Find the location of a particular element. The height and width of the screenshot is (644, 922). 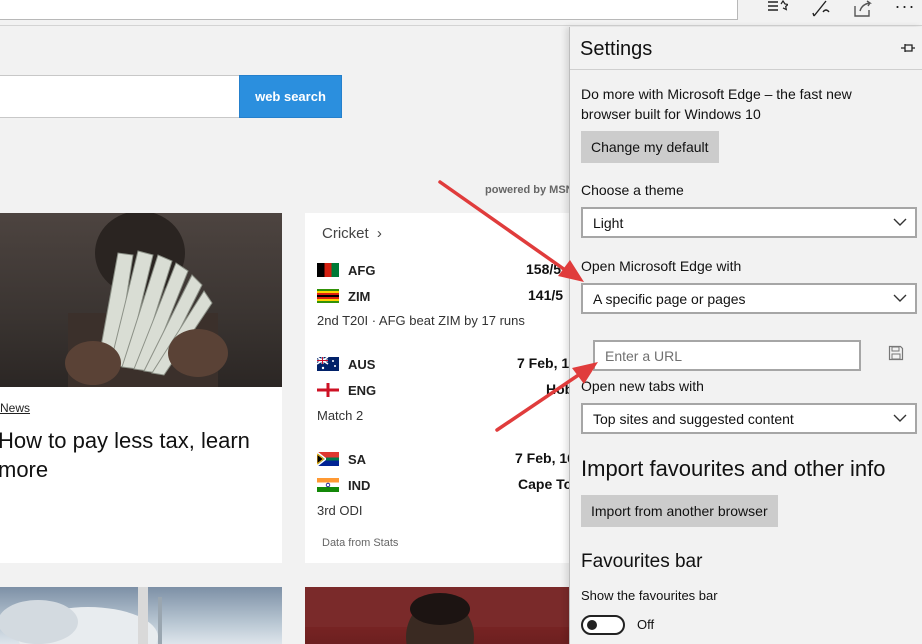

save-icon is located at coordinates (896, 353).